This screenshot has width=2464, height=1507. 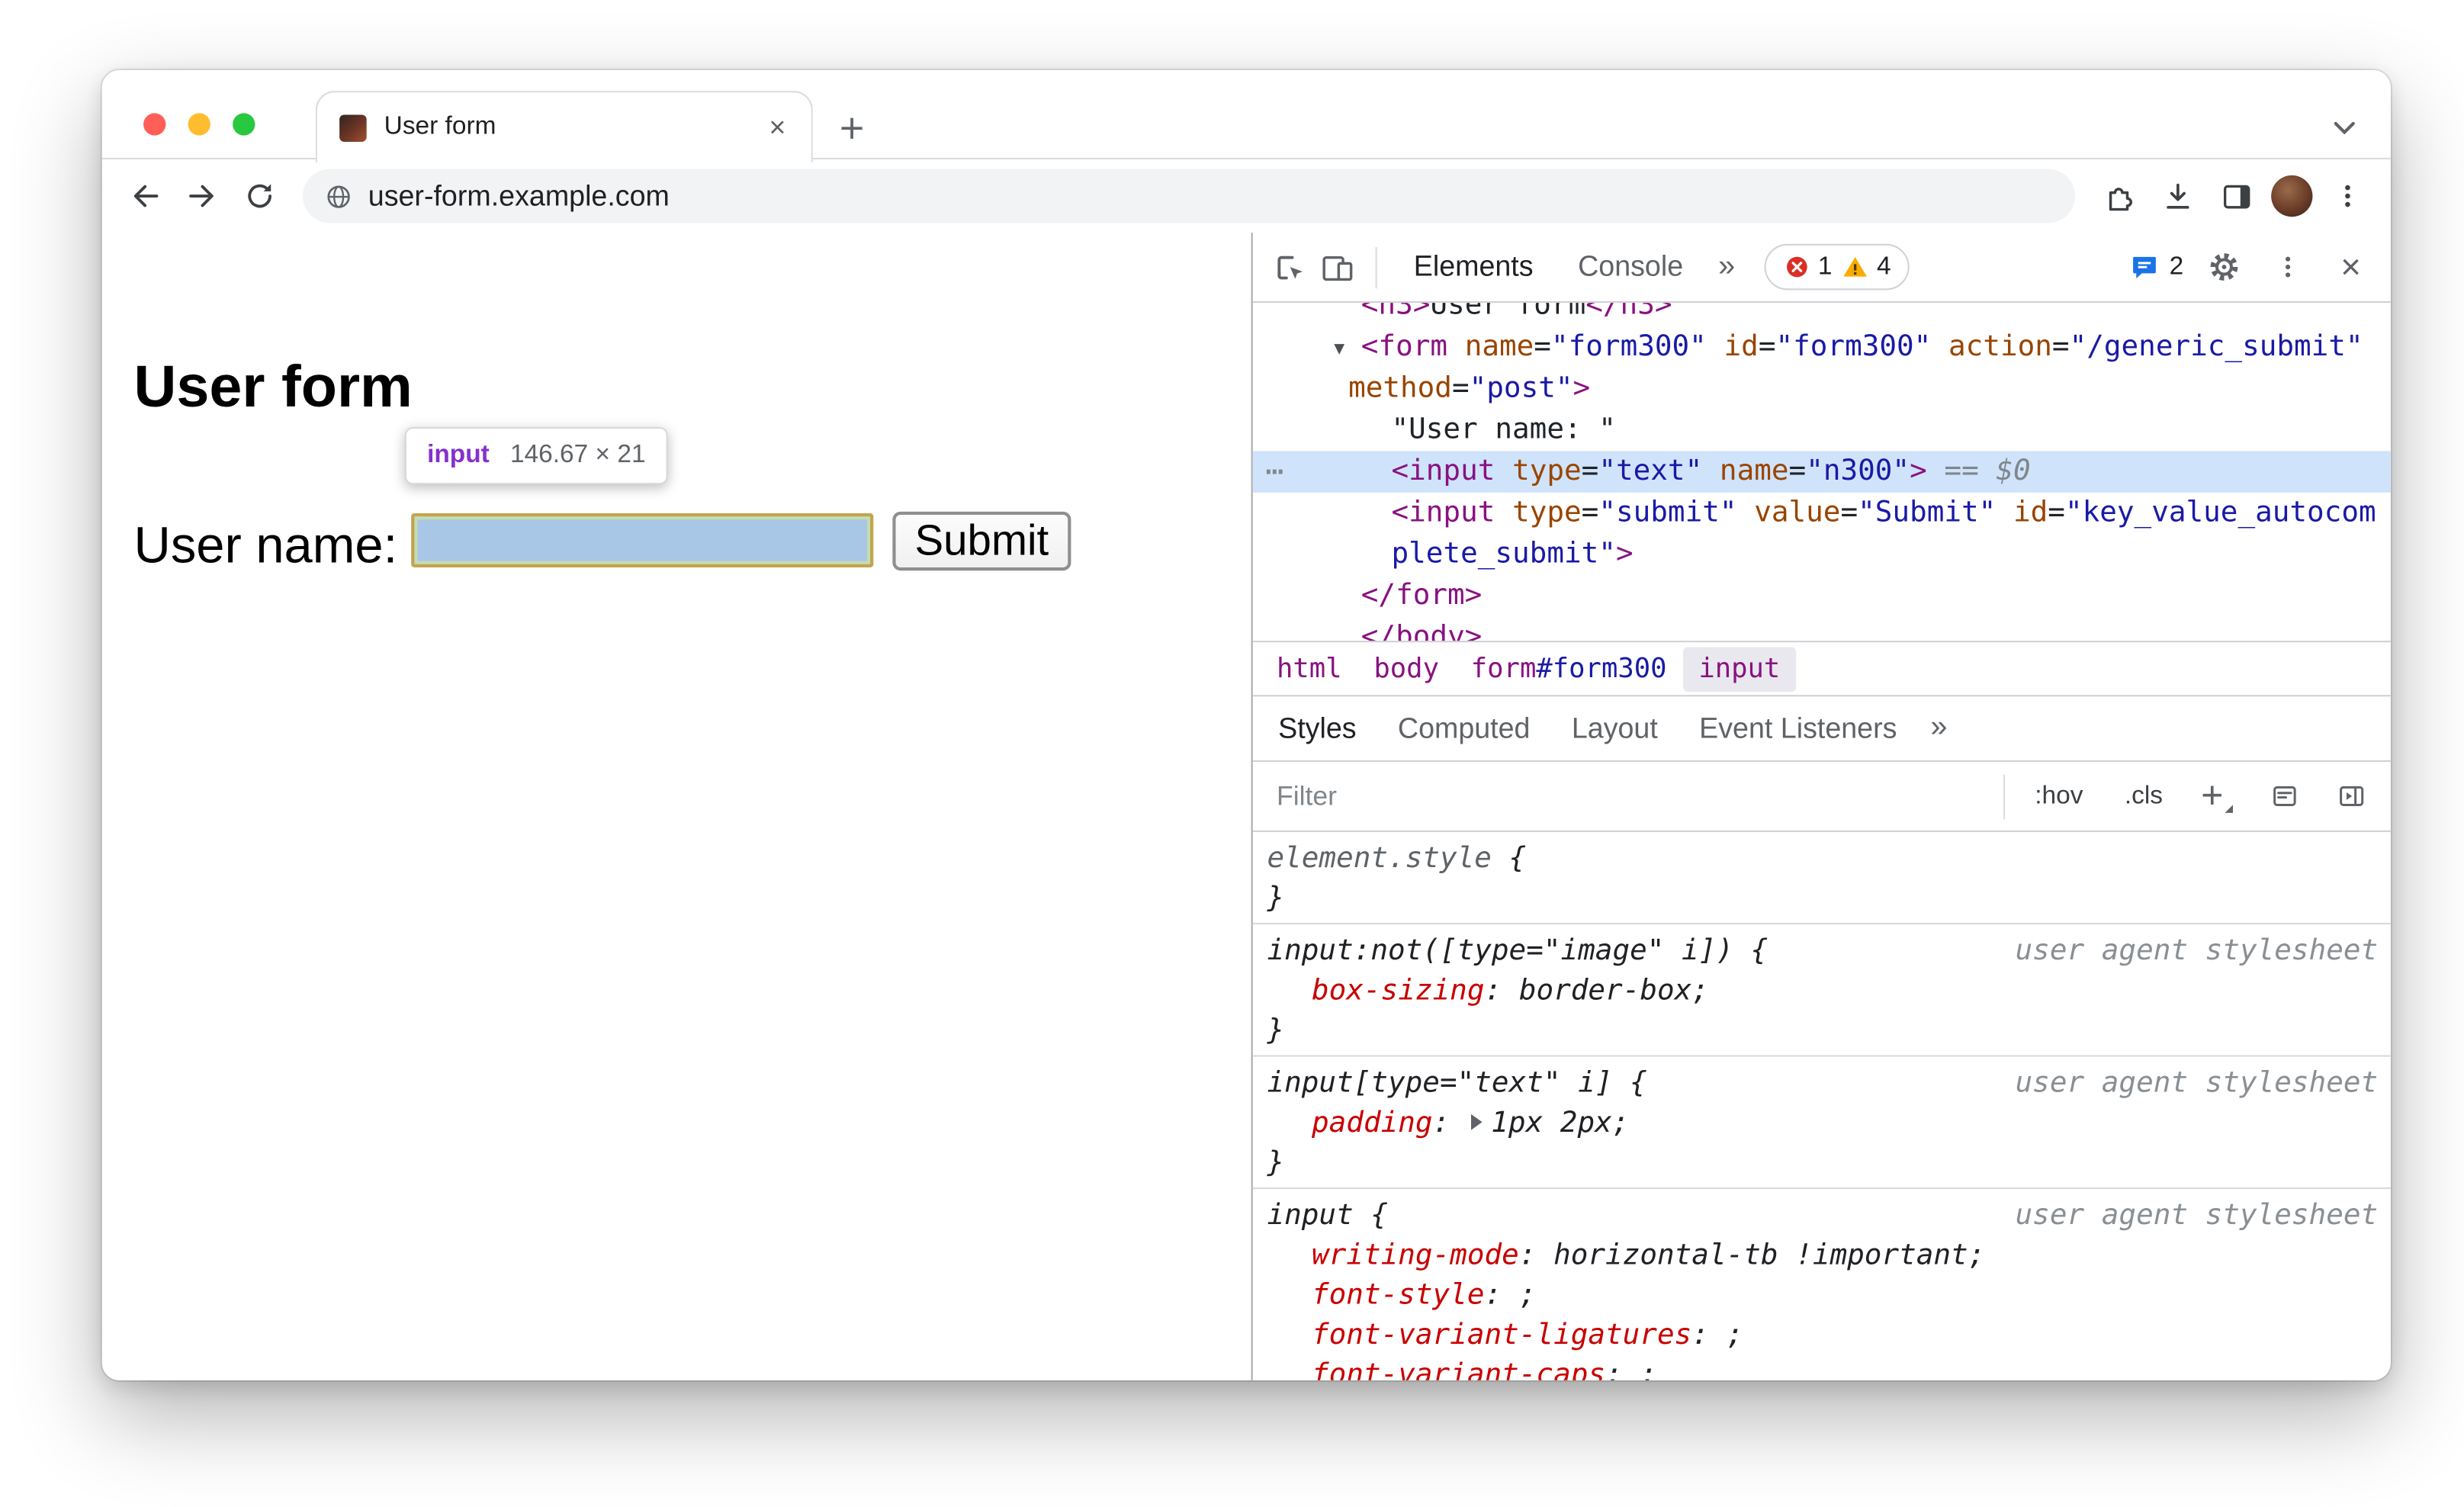 I want to click on tree-row: </body>, so click(x=1822, y=629).